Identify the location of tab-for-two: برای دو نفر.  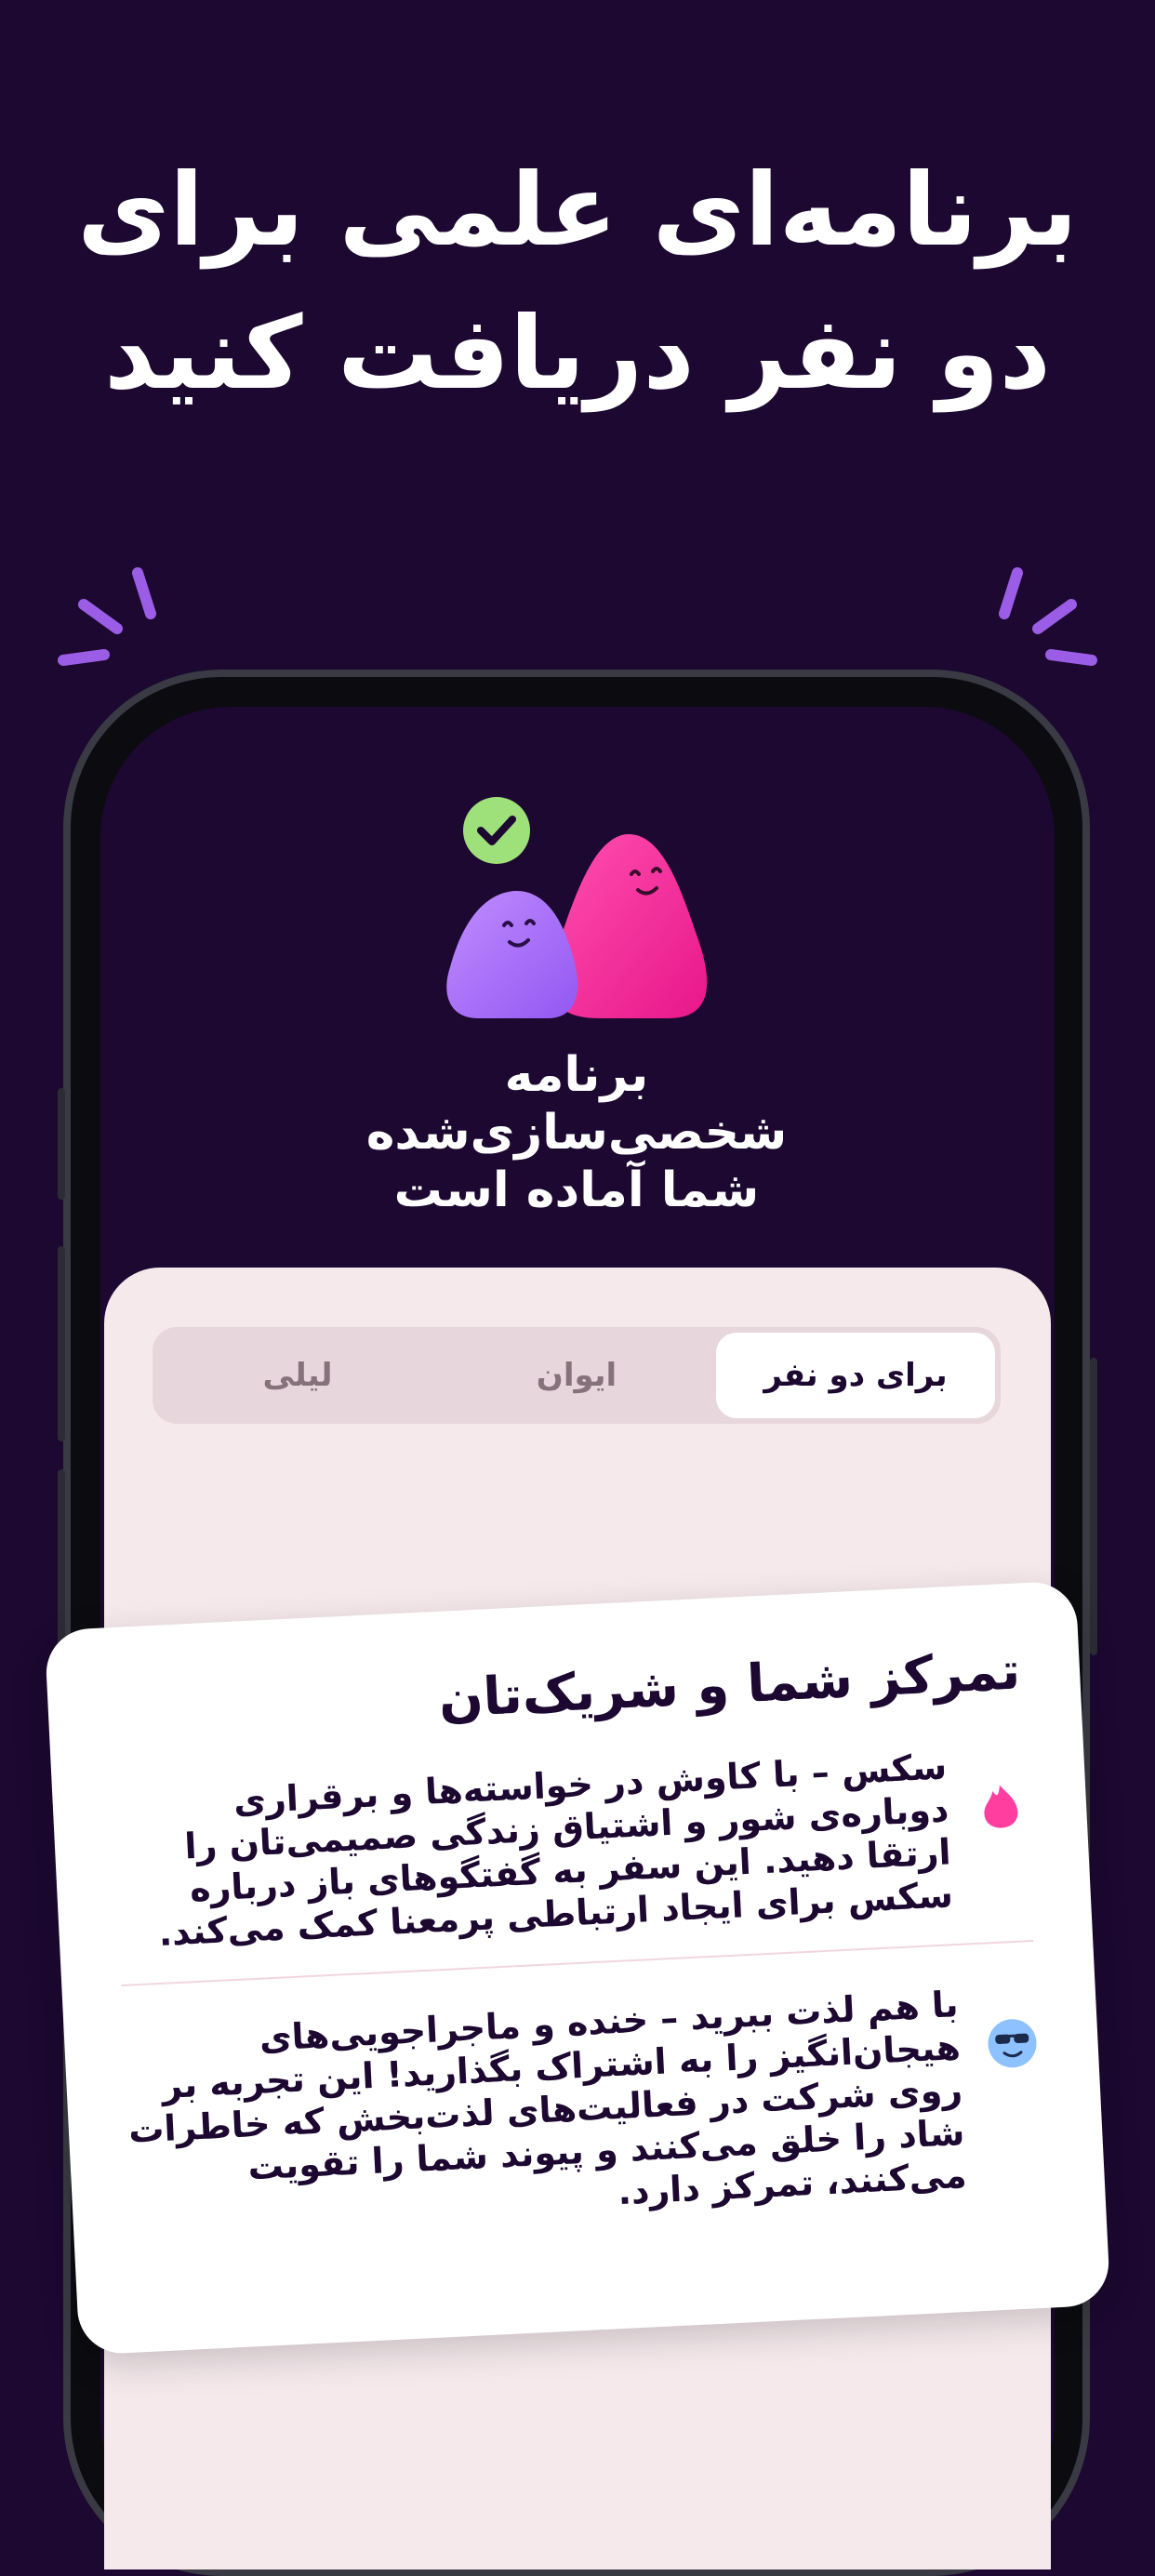
(855, 1375).